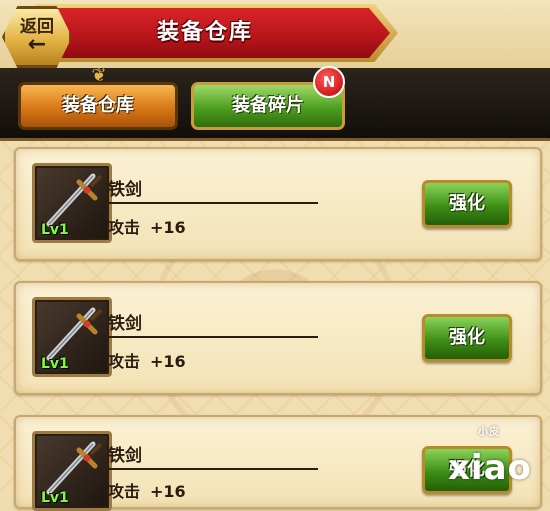 The height and width of the screenshot is (511, 550). What do you see at coordinates (98, 106) in the screenshot?
I see `tab-equipment-warehouse: 装备仓库` at bounding box center [98, 106].